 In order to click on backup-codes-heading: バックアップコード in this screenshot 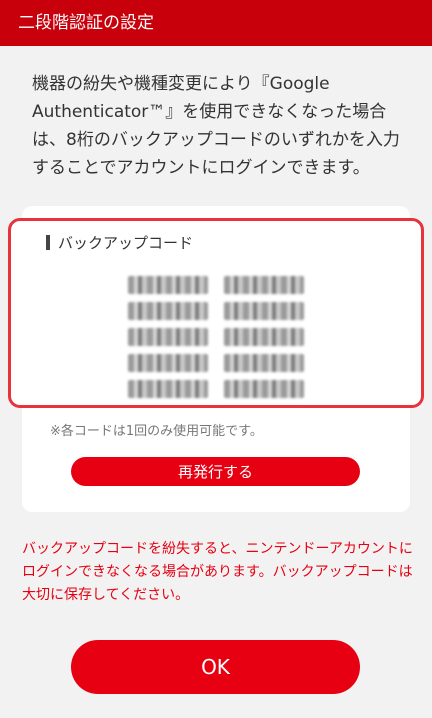, I will do `click(119, 242)`.